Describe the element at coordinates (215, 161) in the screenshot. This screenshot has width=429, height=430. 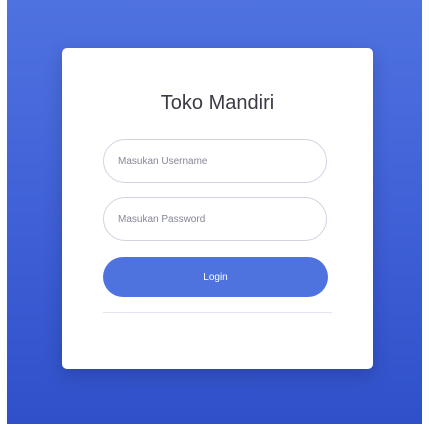
I see `username-input` at that location.